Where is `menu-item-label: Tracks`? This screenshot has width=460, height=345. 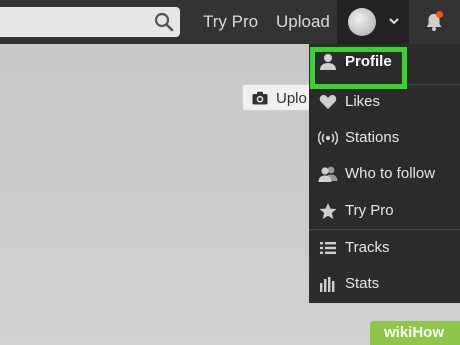
menu-item-label: Tracks is located at coordinates (367, 247).